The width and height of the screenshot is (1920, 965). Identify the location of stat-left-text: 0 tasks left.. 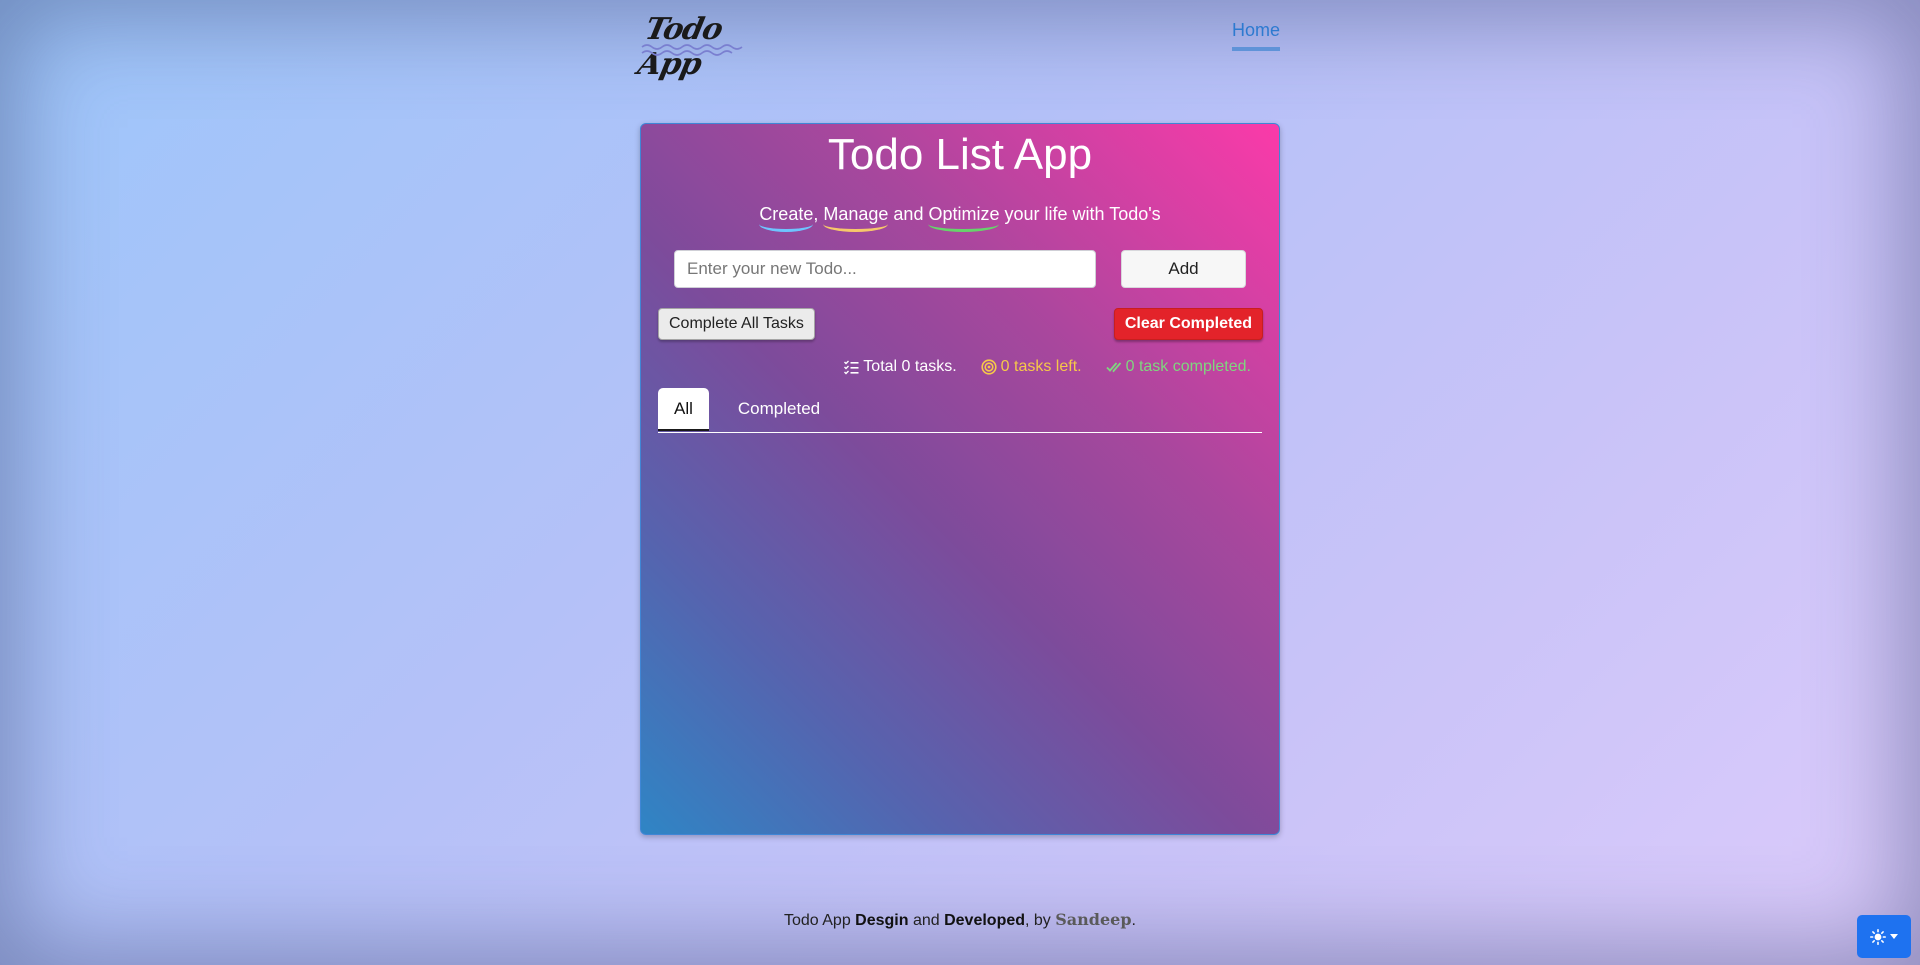
(1041, 366).